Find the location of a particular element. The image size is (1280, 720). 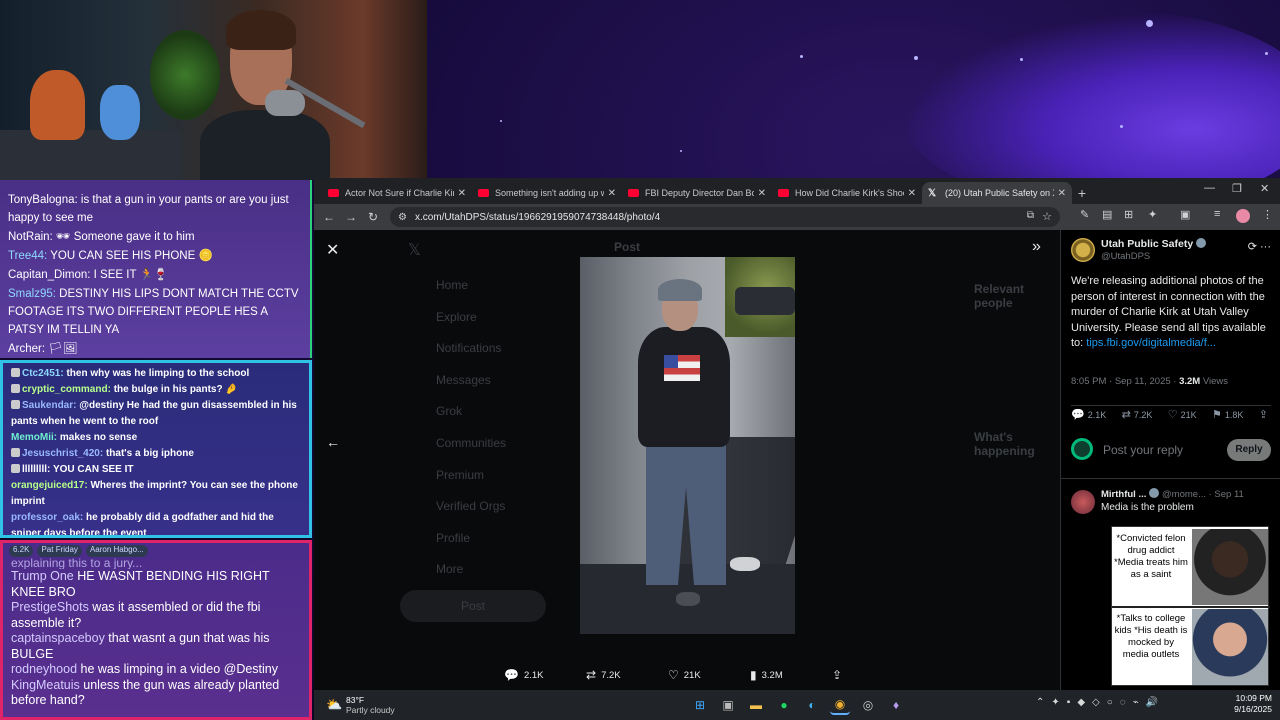

streamer-torso is located at coordinates (265, 145).